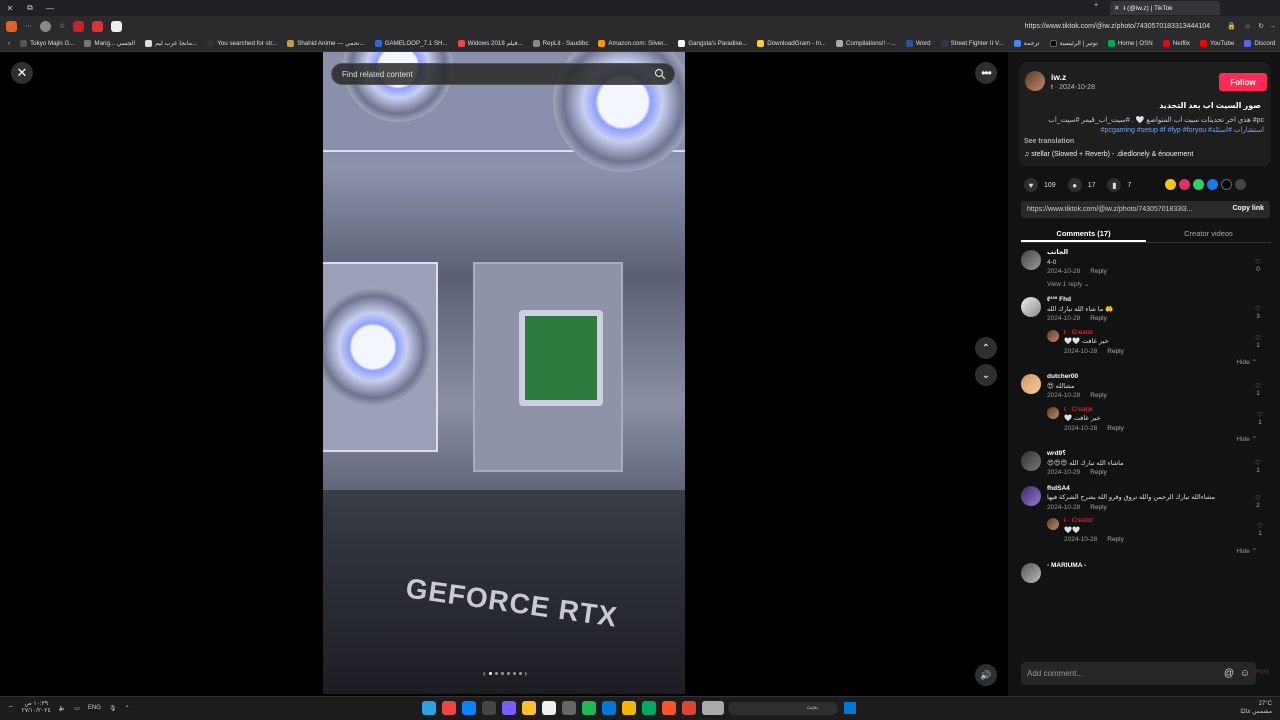 This screenshot has width=1280, height=720. I want to click on xbox-icon, so click(609, 708).